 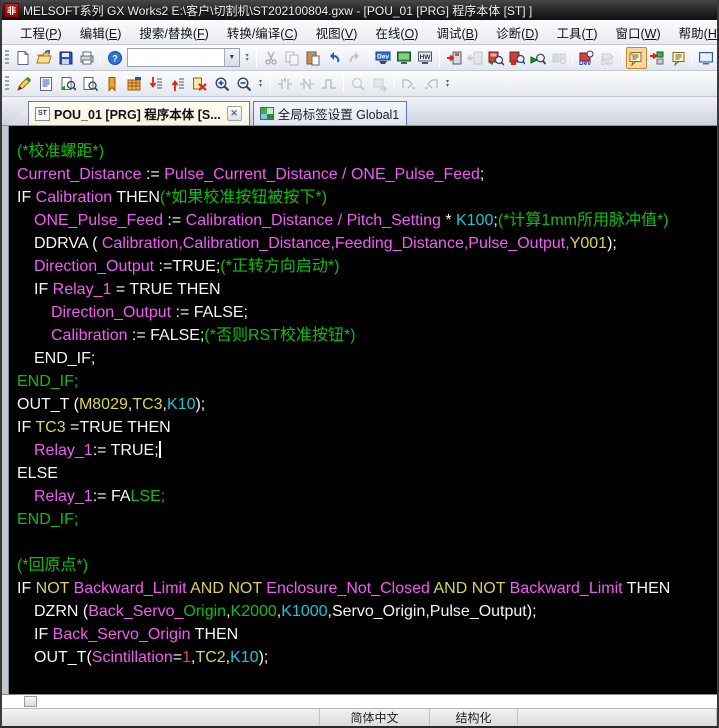 What do you see at coordinates (577, 32) in the screenshot?
I see `menu-tools: 工具(T)` at bounding box center [577, 32].